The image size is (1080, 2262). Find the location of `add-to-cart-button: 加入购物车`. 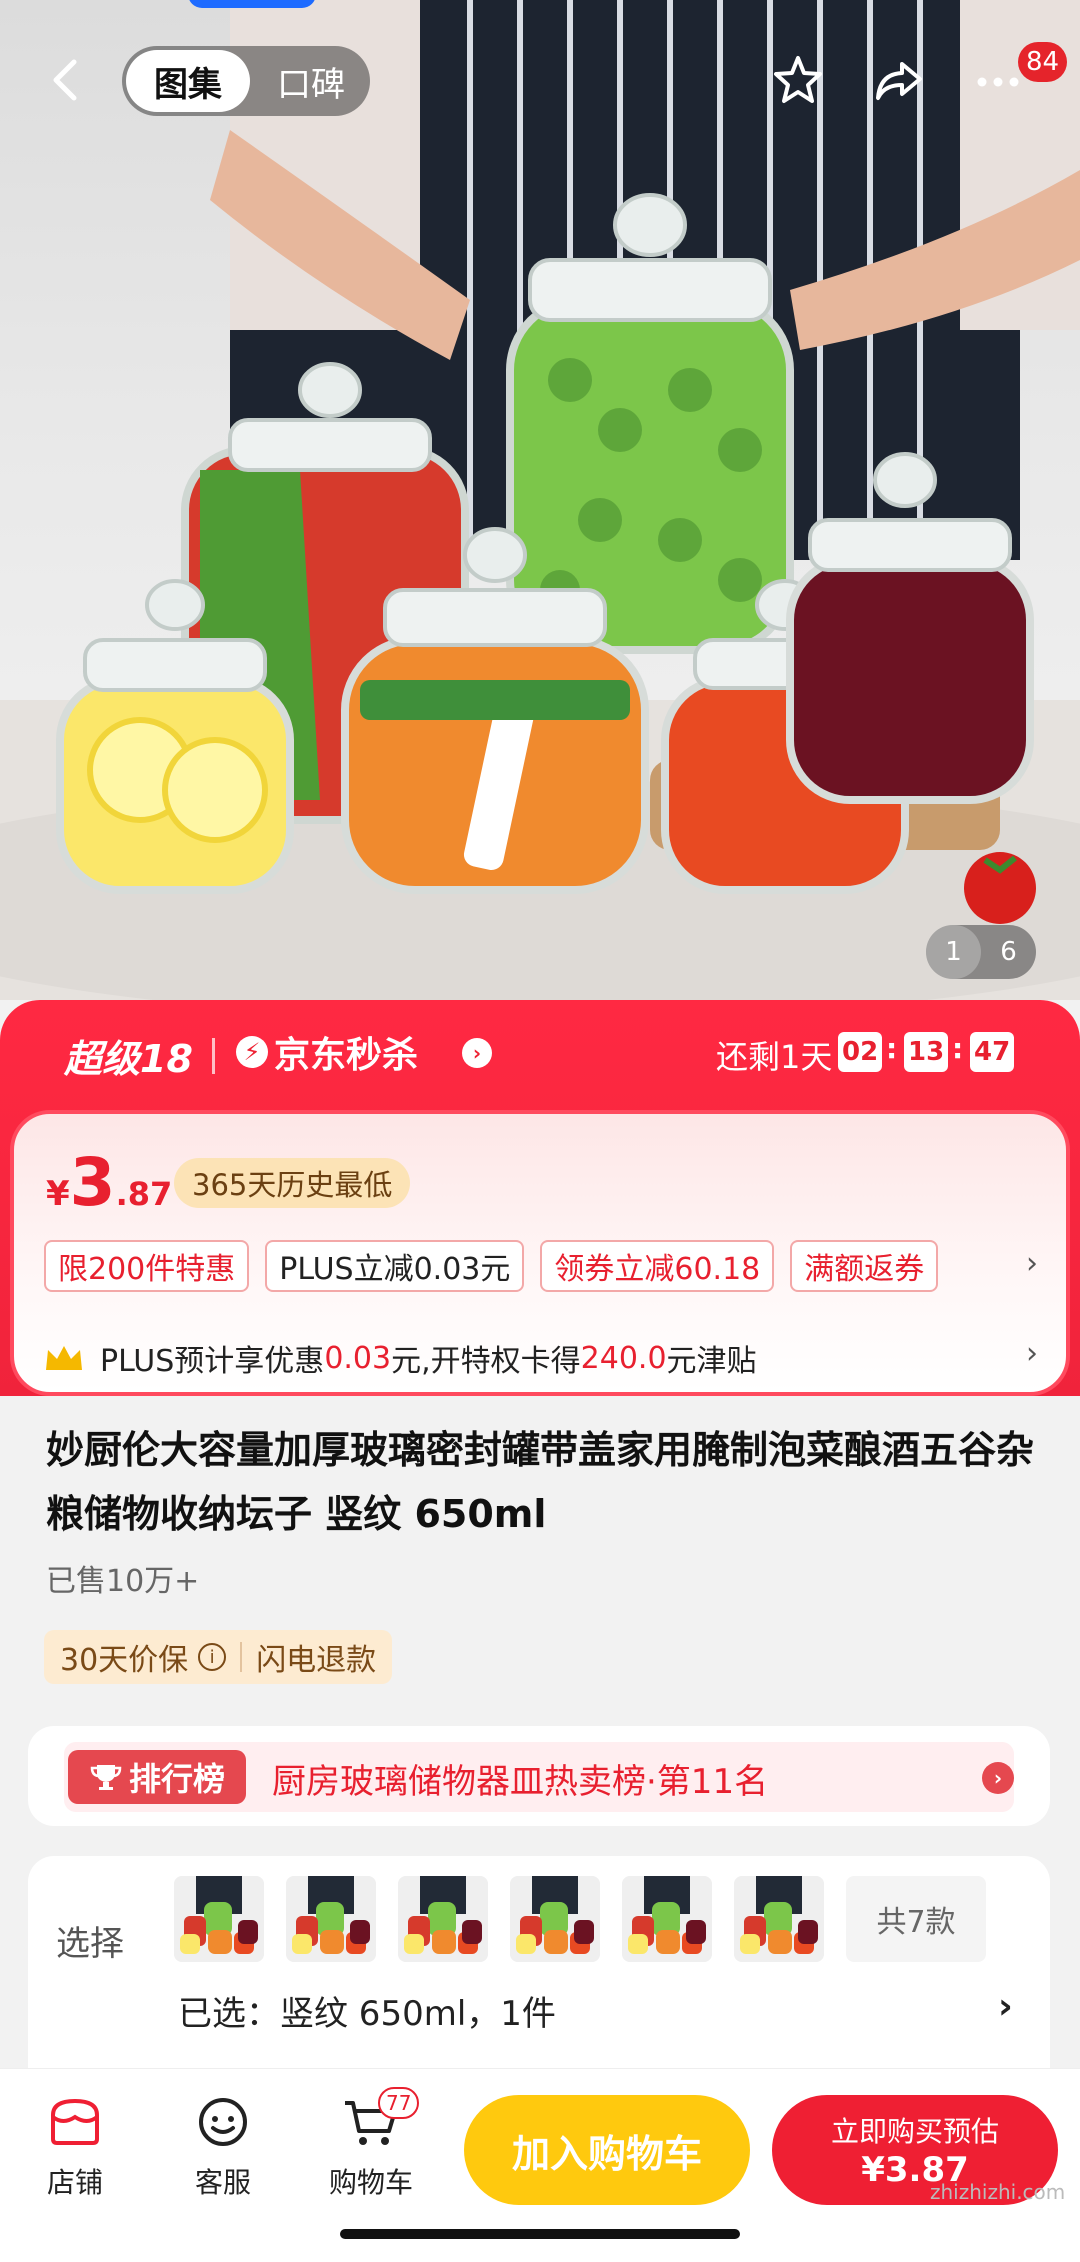

add-to-cart-button: 加入购物车 is located at coordinates (607, 2150).